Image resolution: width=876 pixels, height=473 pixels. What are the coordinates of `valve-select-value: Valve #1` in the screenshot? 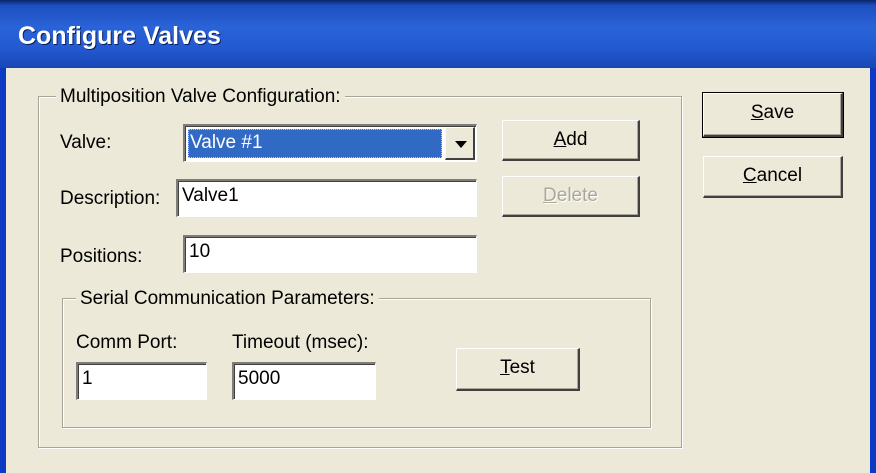 It's located at (315, 143).